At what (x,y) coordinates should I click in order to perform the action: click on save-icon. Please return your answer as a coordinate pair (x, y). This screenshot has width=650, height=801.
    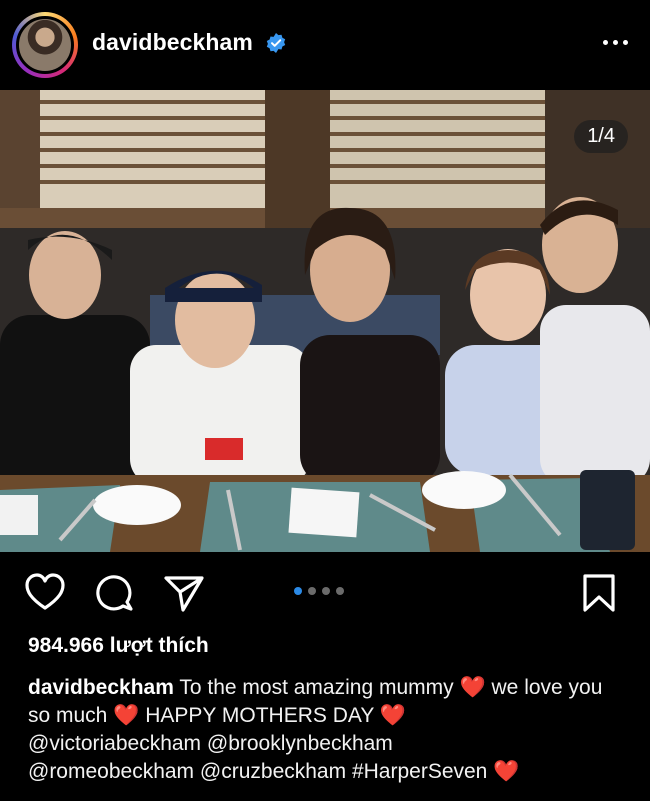
    Looking at the image, I should click on (599, 593).